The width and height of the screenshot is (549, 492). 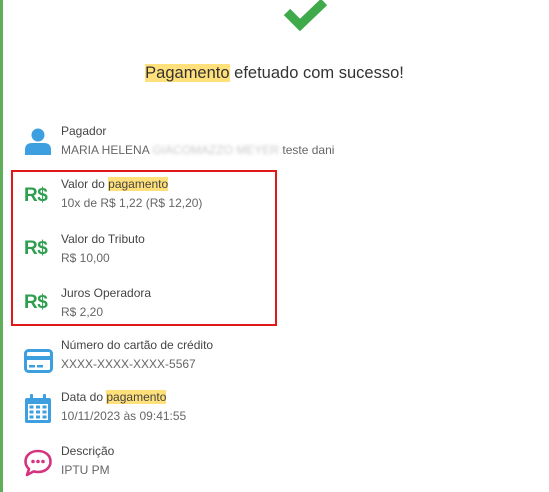 I want to click on date-value: 10/11/2023 às 09:41:55, so click(x=124, y=416).